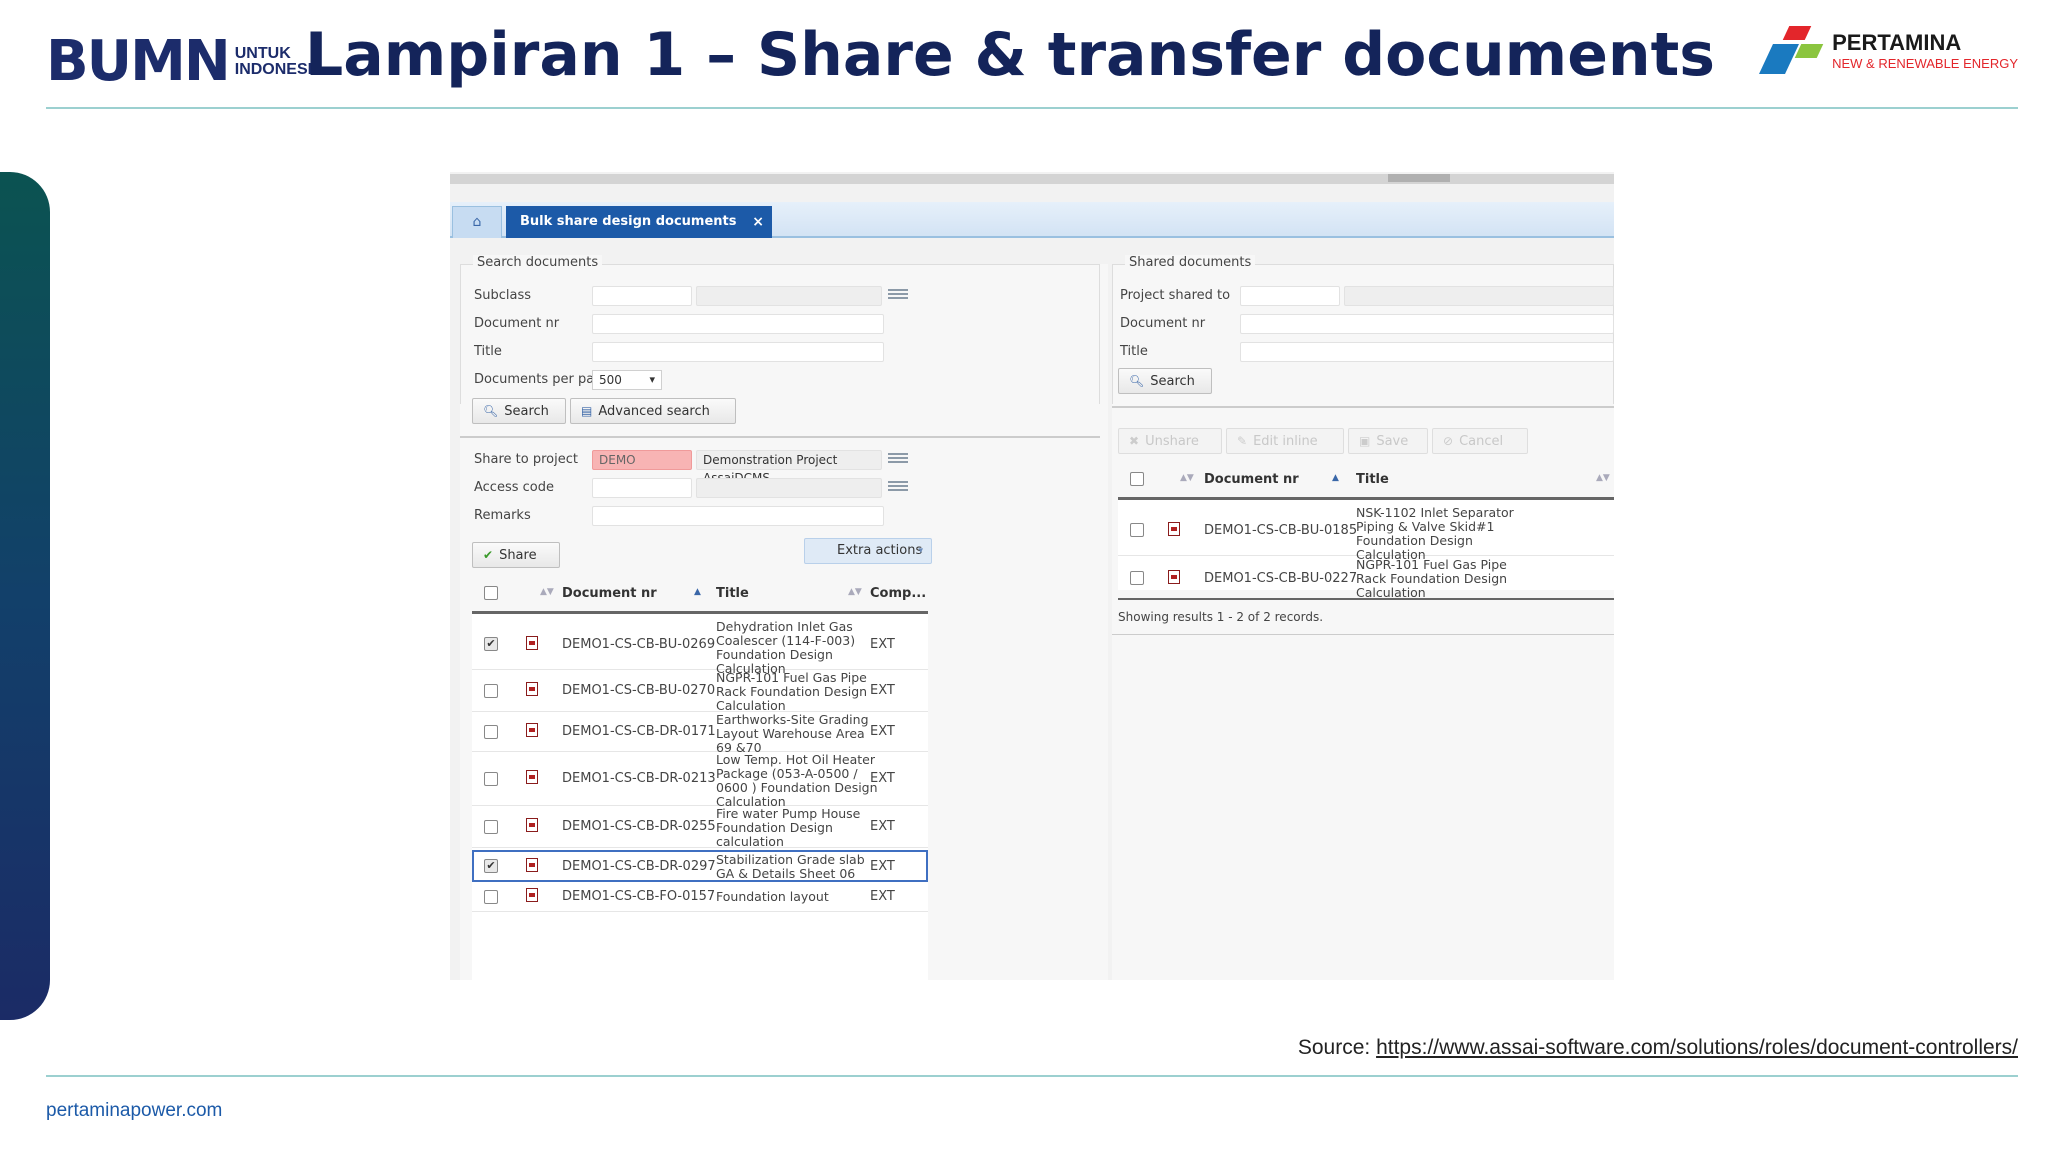 The image size is (2048, 1152). What do you see at coordinates (1427, 352) in the screenshot?
I see `shared-title-input` at bounding box center [1427, 352].